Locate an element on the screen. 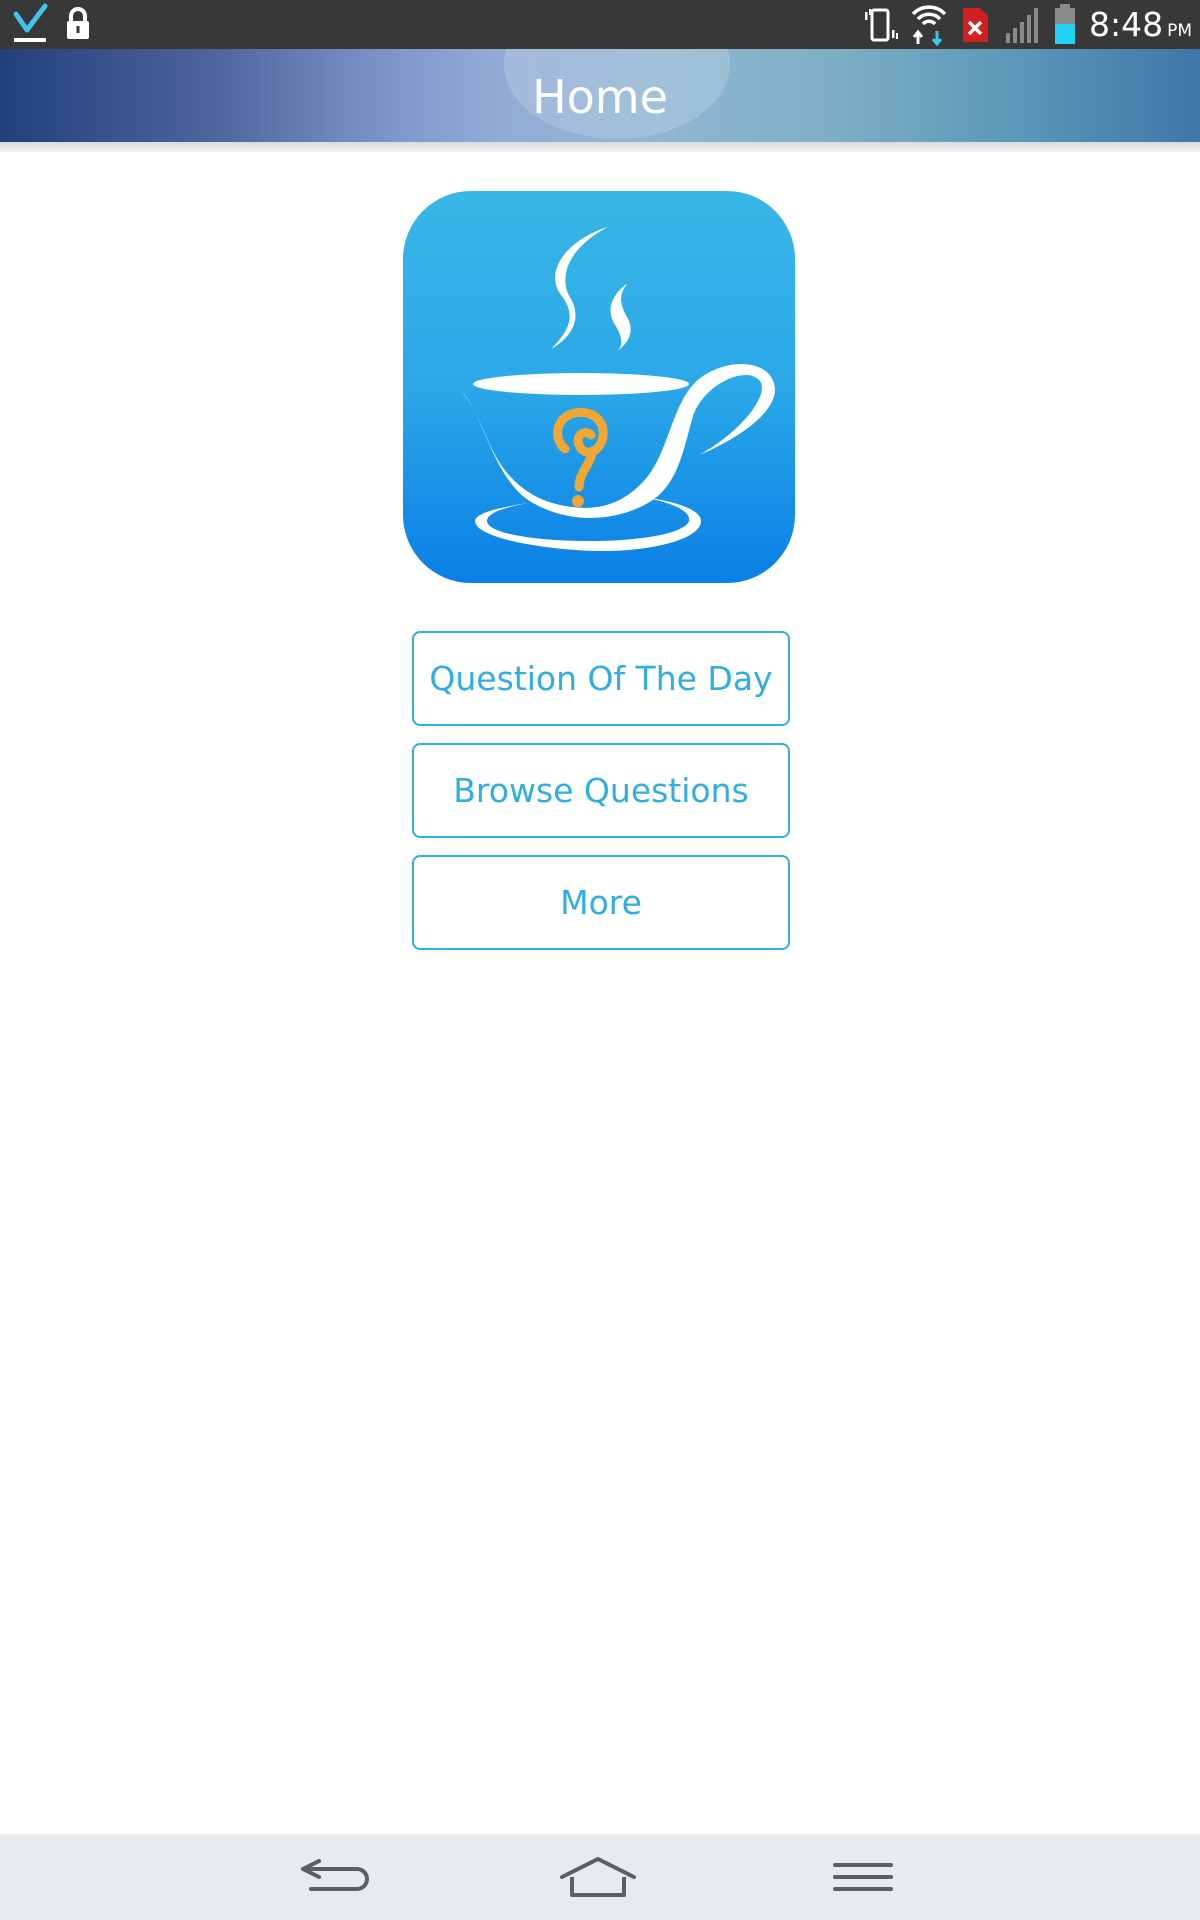 Image resolution: width=1200 pixels, height=1920 pixels. wifi-icon is located at coordinates (929, 24).